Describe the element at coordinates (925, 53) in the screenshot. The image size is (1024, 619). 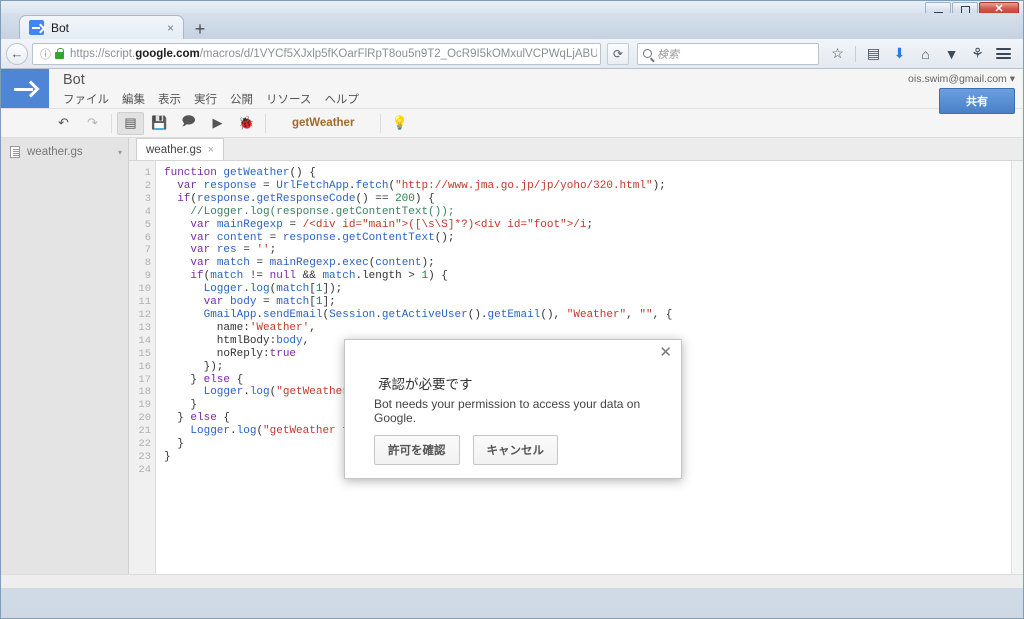
I see `home-icon: ⌂` at that location.